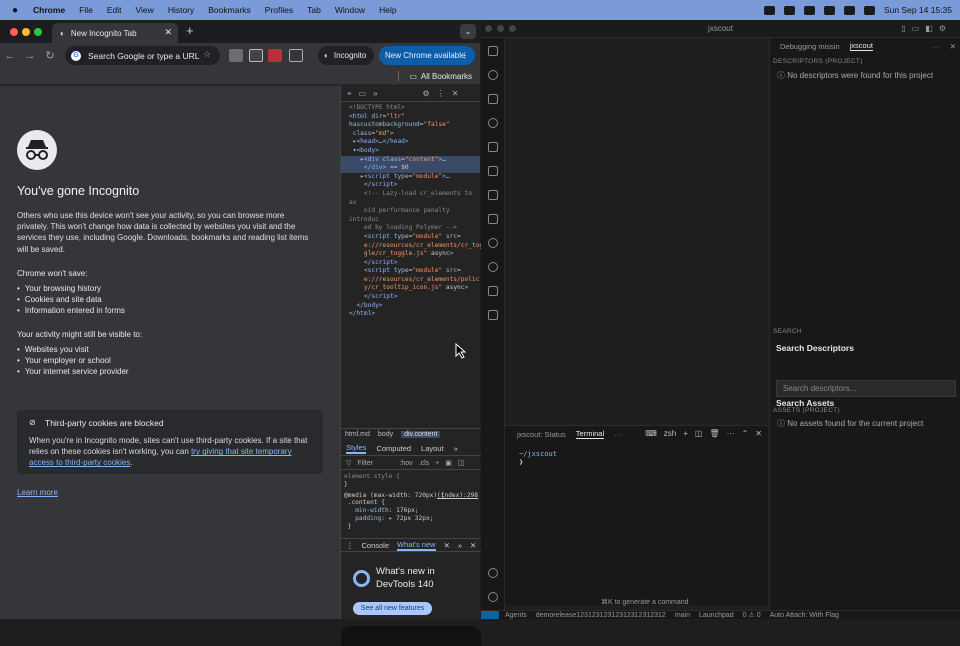  Describe the element at coordinates (349, 94) in the screenshot. I see `inspect-icon: ⌖` at that location.